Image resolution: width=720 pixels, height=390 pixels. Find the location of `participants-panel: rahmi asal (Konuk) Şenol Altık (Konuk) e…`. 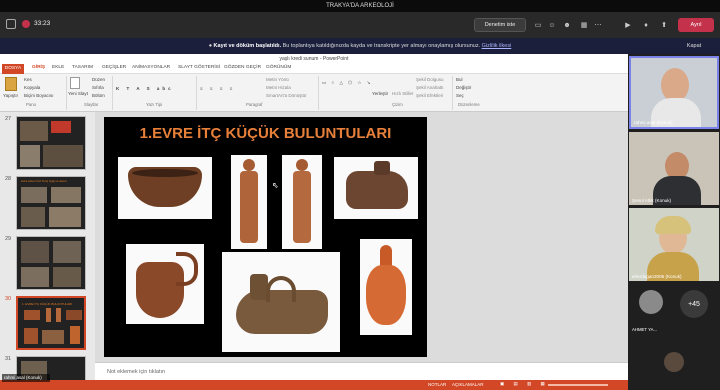

participants-panel: rahmi asal (Konuk) Şenol Altık (Konuk) e… is located at coordinates (674, 222).